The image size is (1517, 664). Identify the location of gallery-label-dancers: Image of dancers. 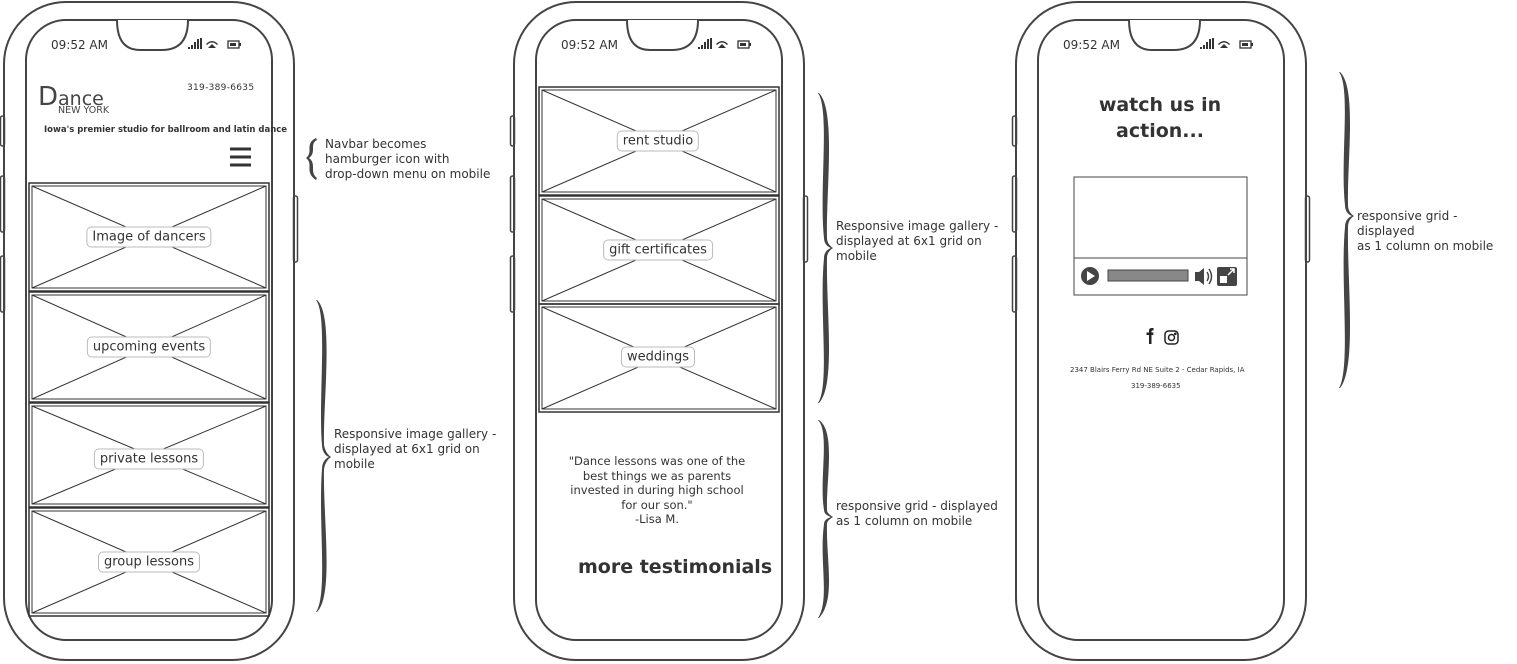
(149, 237).